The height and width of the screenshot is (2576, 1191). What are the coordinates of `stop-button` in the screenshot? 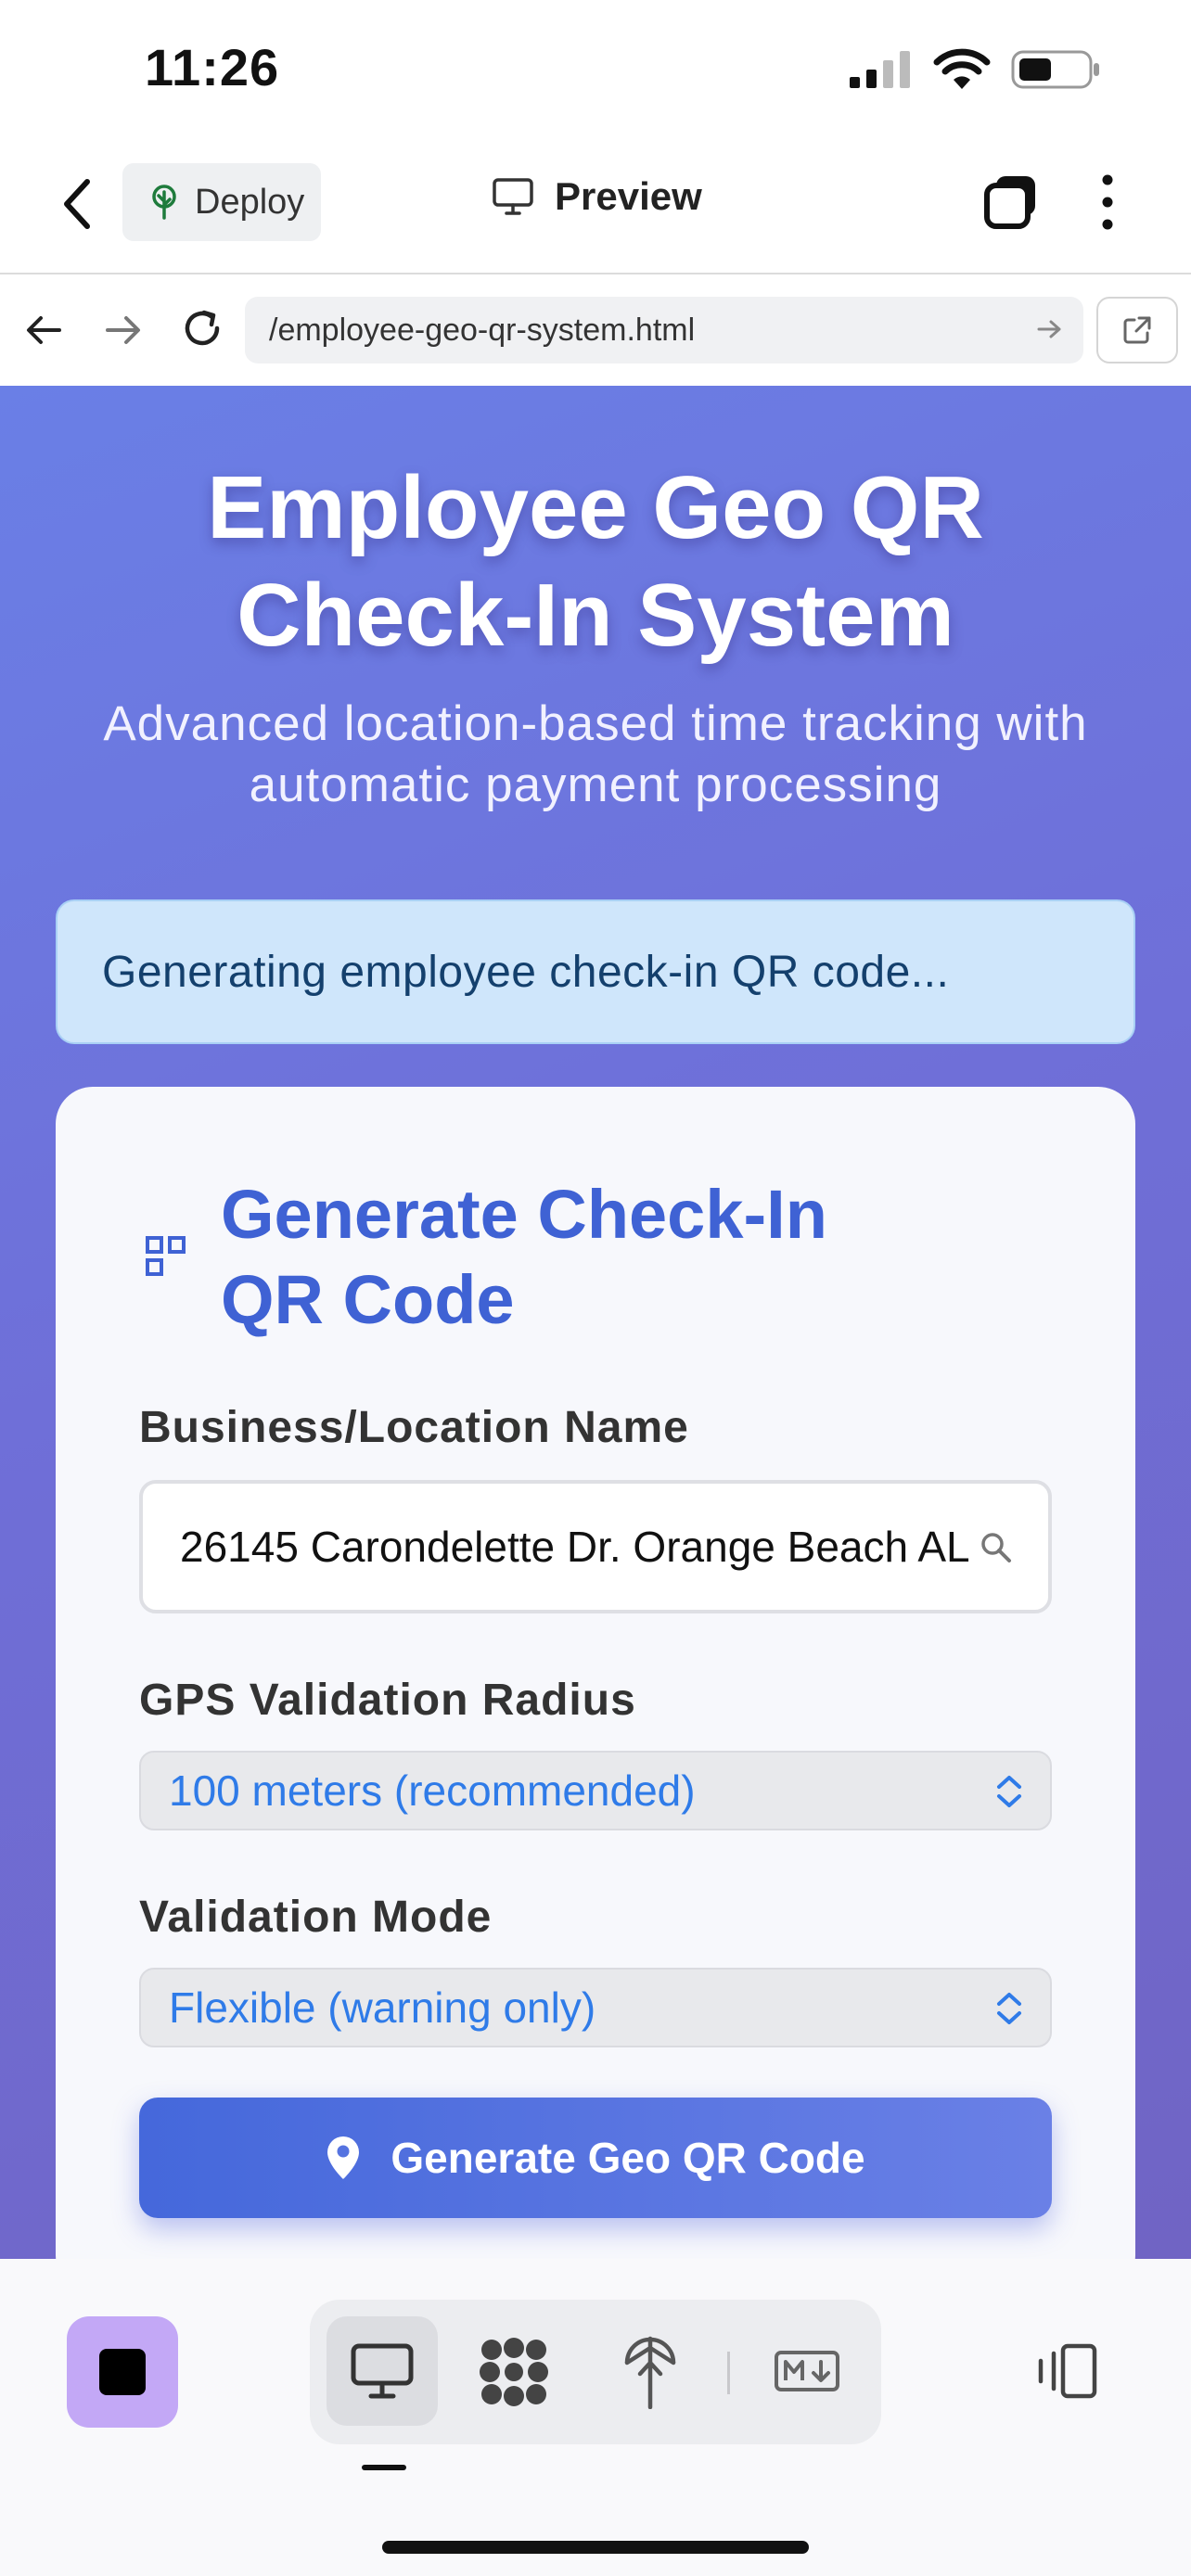 It's located at (122, 2372).